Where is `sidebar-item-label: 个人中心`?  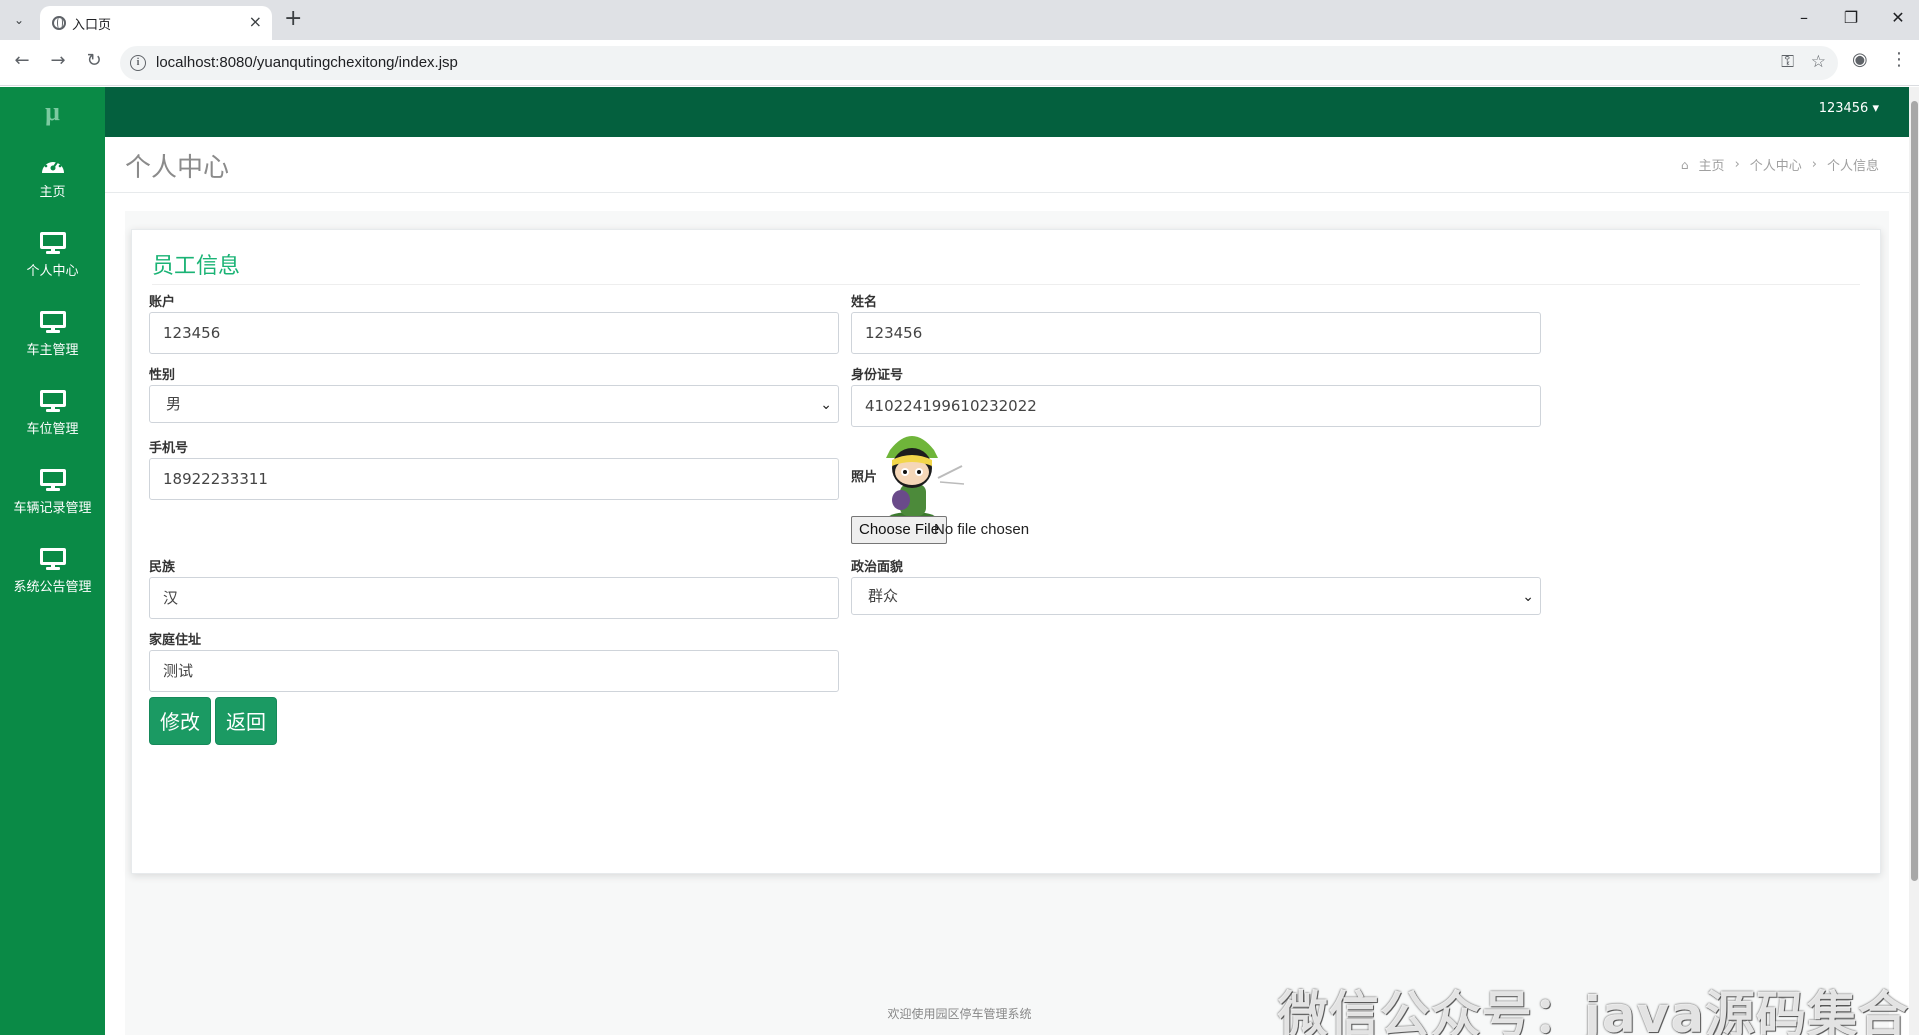
sidebar-item-label: 个人中心 is located at coordinates (52, 271).